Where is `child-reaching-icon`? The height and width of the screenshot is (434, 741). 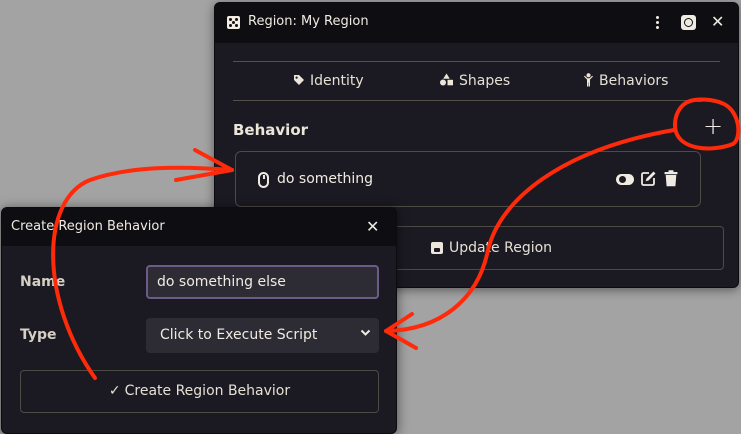
child-reaching-icon is located at coordinates (588, 81).